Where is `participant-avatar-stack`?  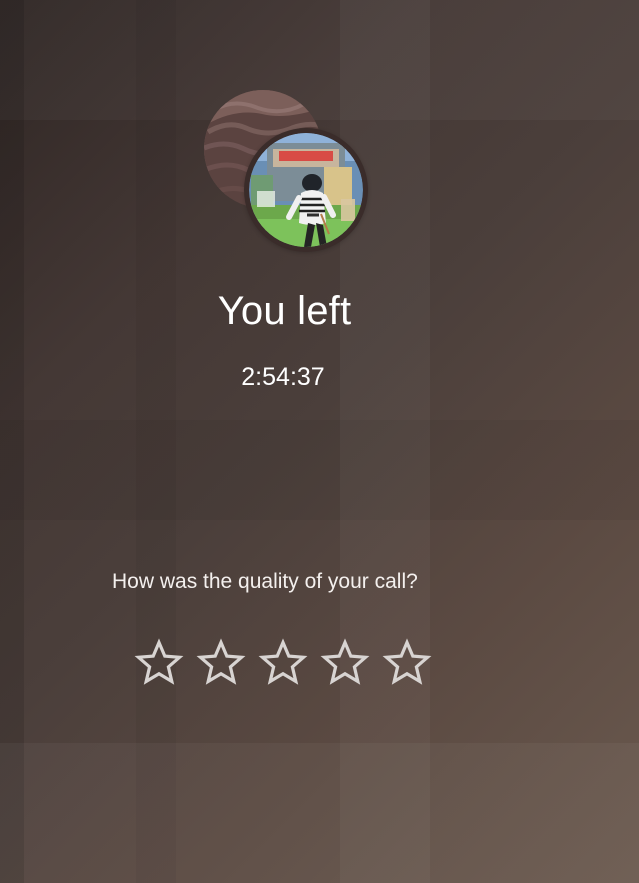
participant-avatar-stack is located at coordinates (286, 172).